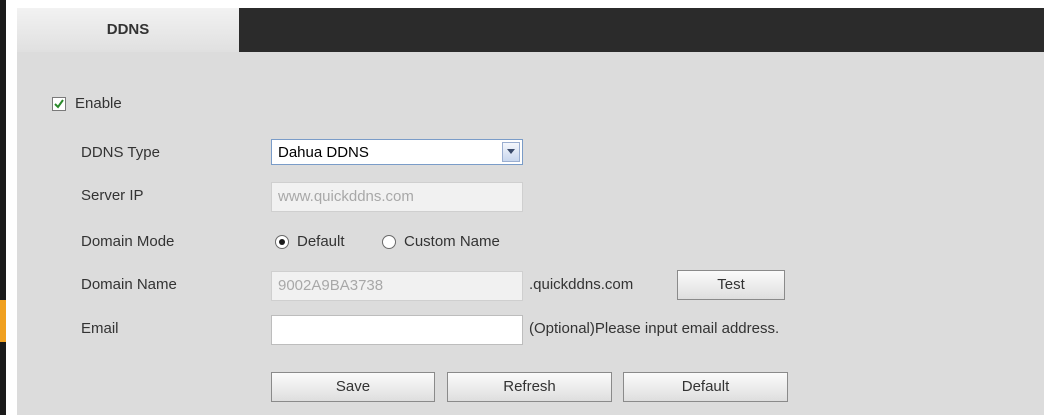  I want to click on domain-name-field: 9002A9BA3738, so click(397, 286).